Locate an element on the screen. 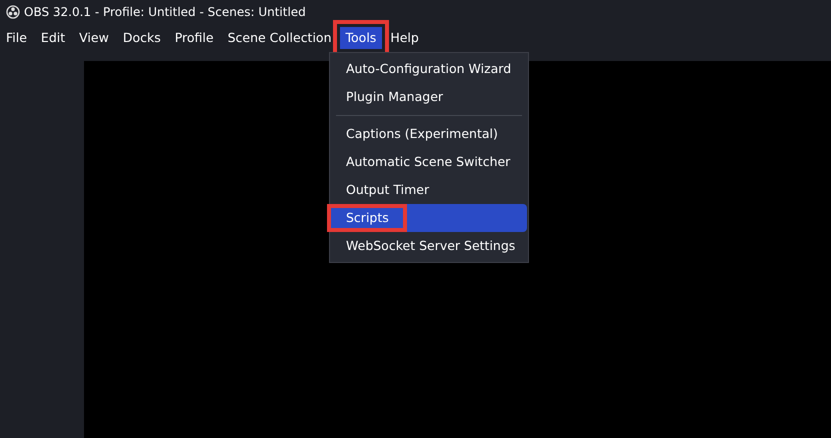 The height and width of the screenshot is (438, 831). menu-item: Help is located at coordinates (404, 38).